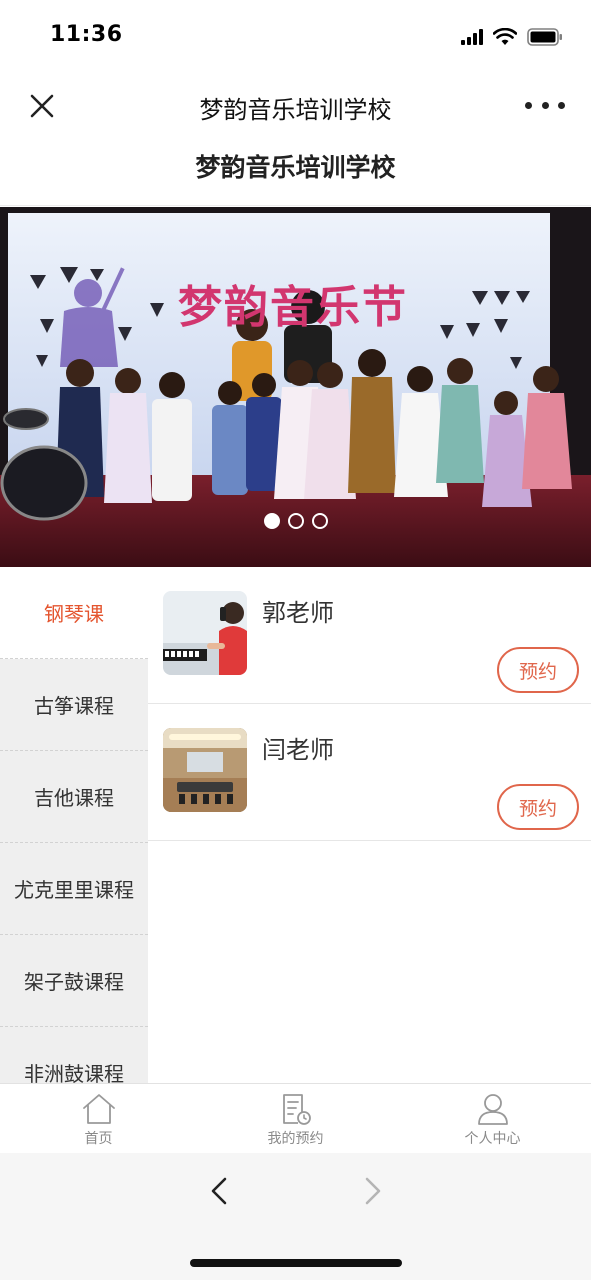 The height and width of the screenshot is (1280, 591). I want to click on tab-home: 首页, so click(98, 1118).